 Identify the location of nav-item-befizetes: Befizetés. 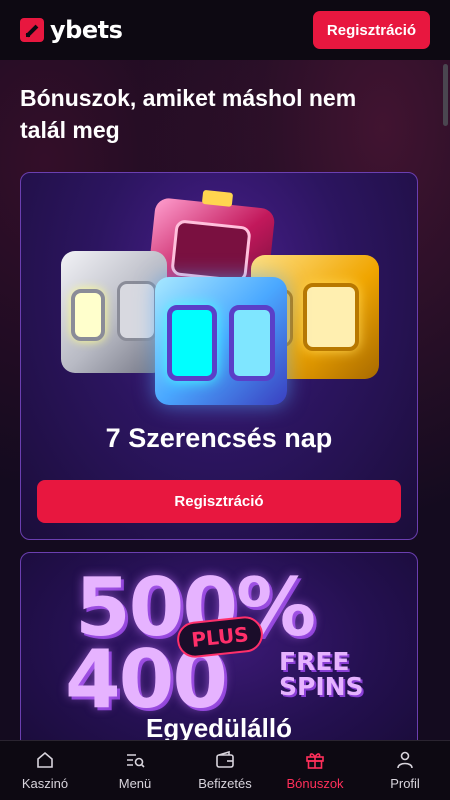
(225, 770).